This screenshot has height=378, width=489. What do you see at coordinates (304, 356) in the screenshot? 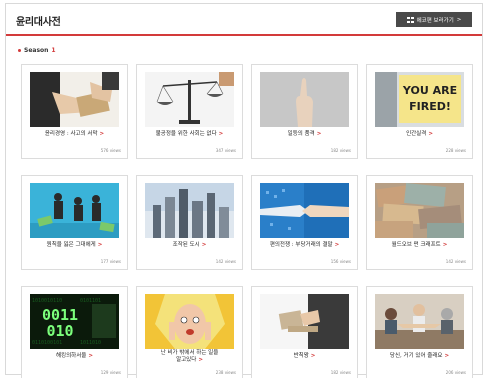
I see `episode-title: 반칙왕 >` at bounding box center [304, 356].